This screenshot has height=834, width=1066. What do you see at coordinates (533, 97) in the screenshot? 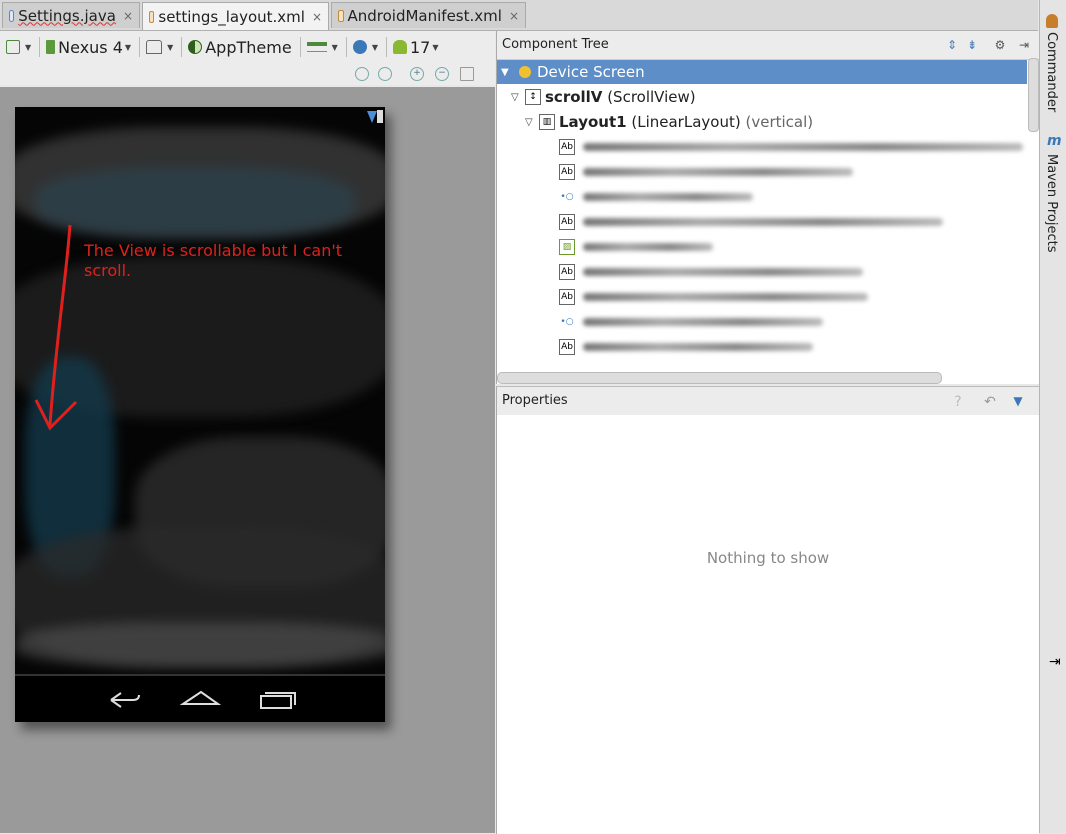
I see `scrollview-icon: ↕` at bounding box center [533, 97].